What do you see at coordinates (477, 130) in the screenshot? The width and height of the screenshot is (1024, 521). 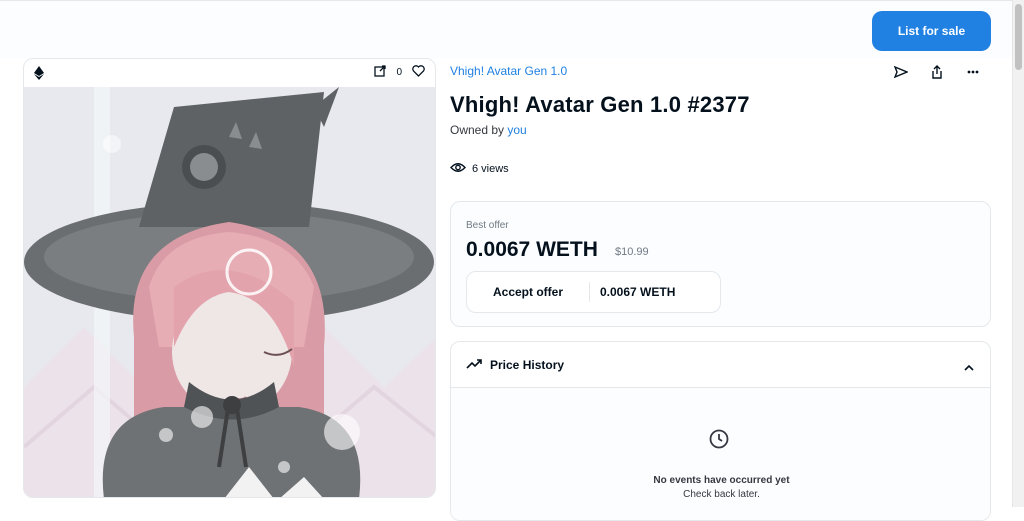 I see `owned-by-label: Owned by` at bounding box center [477, 130].